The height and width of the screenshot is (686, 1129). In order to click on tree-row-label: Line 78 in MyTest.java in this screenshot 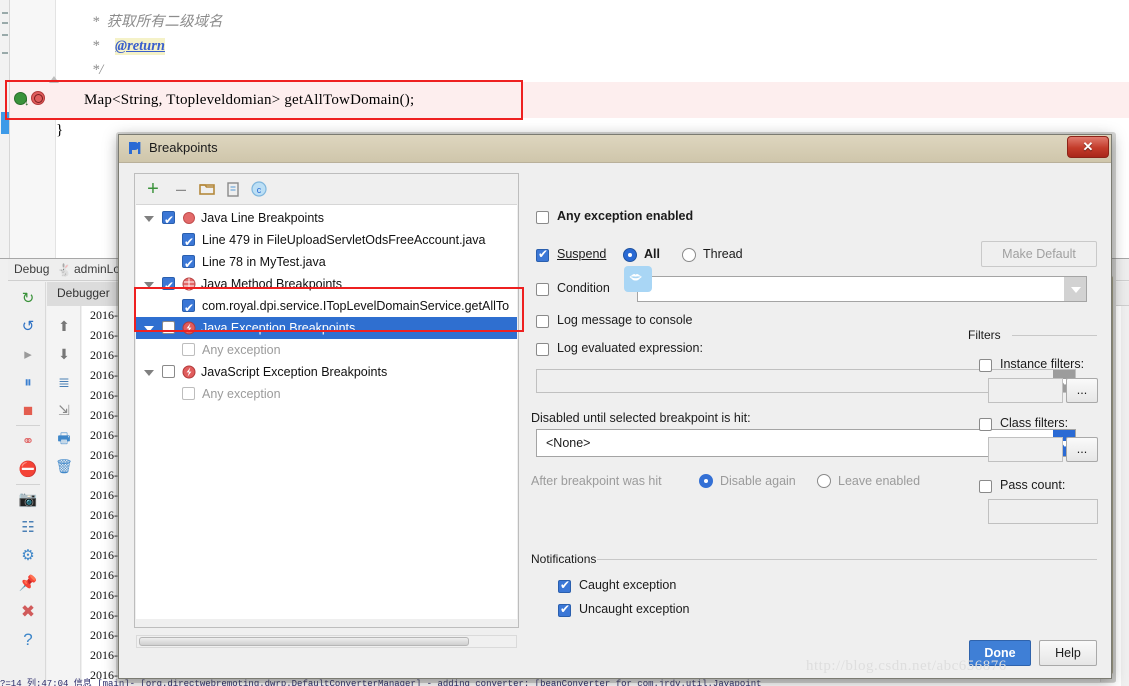, I will do `click(264, 262)`.